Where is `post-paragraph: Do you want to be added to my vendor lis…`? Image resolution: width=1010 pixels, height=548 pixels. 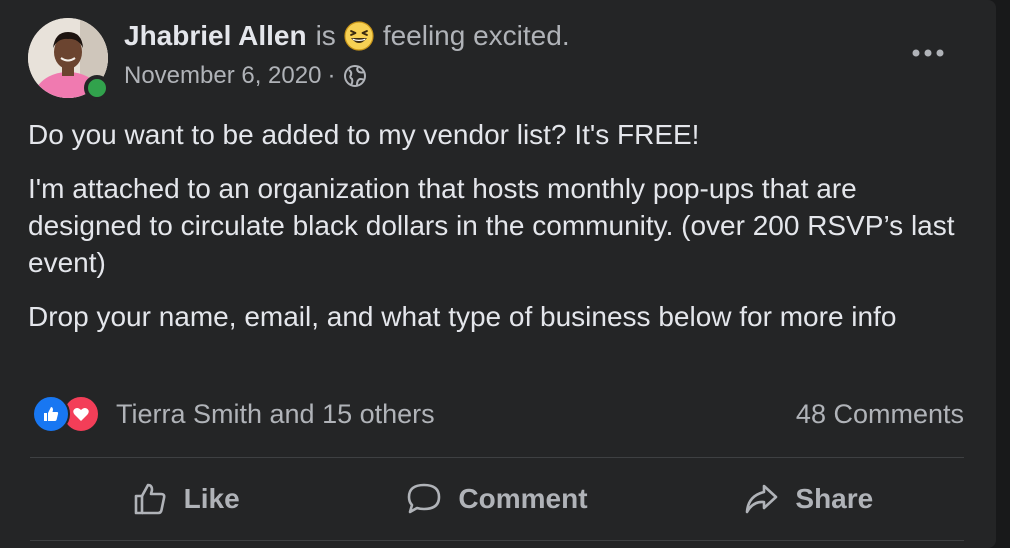
post-paragraph: Do you want to be added to my vendor lis… is located at coordinates (364, 134).